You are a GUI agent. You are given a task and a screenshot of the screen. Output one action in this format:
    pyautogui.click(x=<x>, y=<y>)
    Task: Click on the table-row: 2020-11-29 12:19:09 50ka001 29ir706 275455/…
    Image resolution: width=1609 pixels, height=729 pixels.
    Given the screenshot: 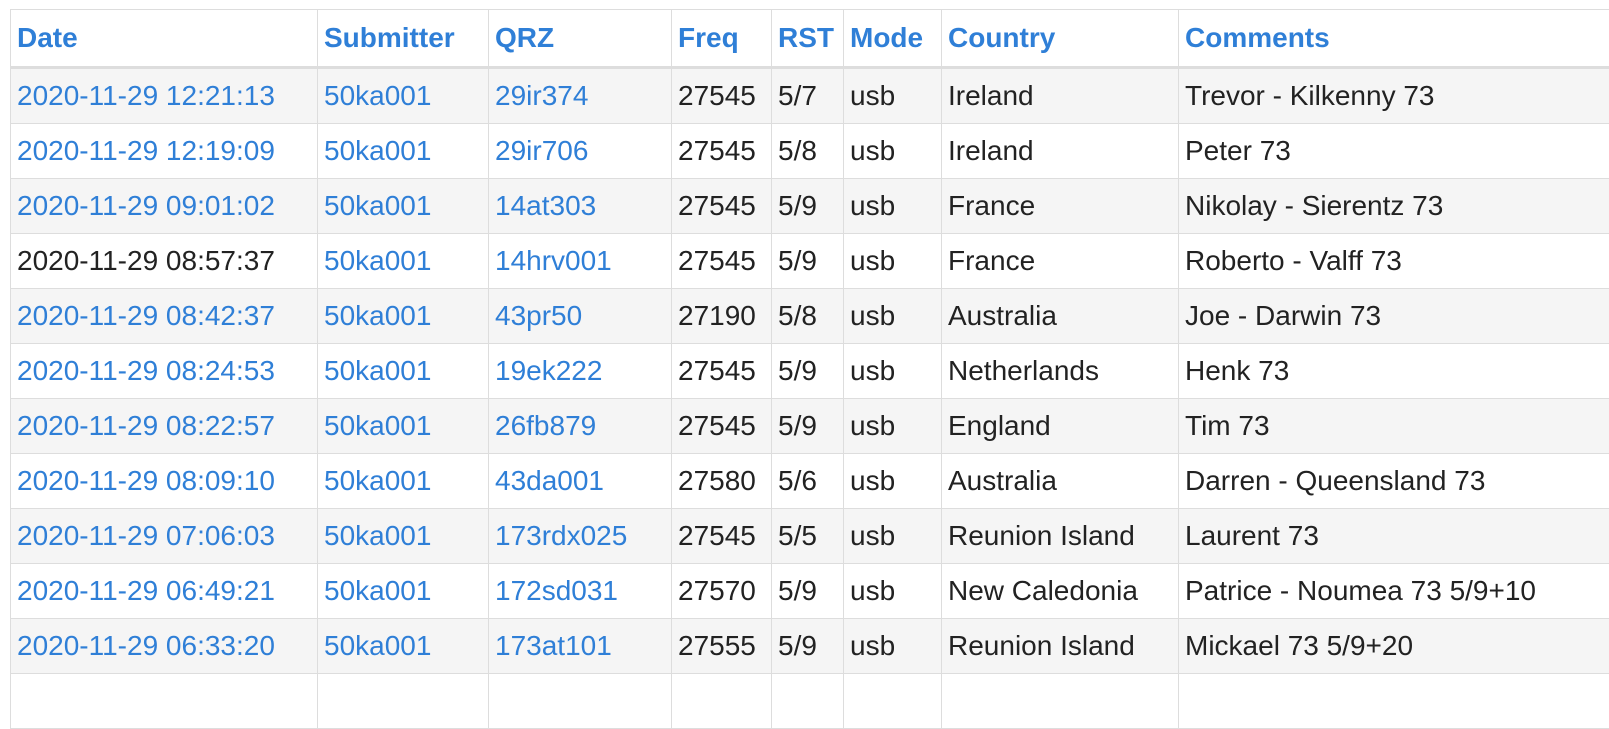 What is the action you would take?
    pyautogui.click(x=810, y=151)
    